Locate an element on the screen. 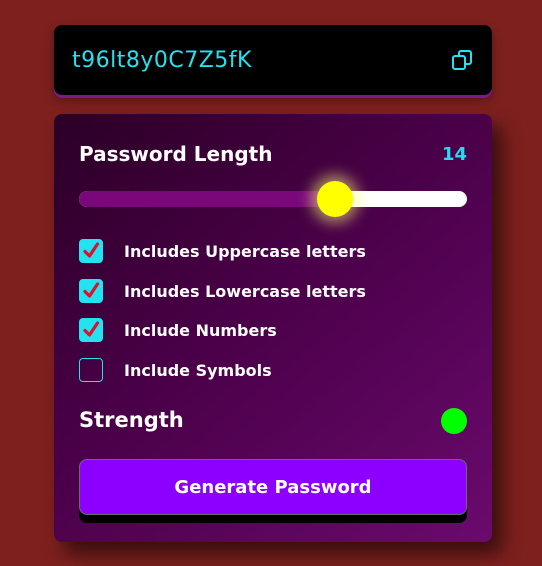 The width and height of the screenshot is (542, 566). password-output-box: t96lt8y0C7Z5fK is located at coordinates (273, 60).